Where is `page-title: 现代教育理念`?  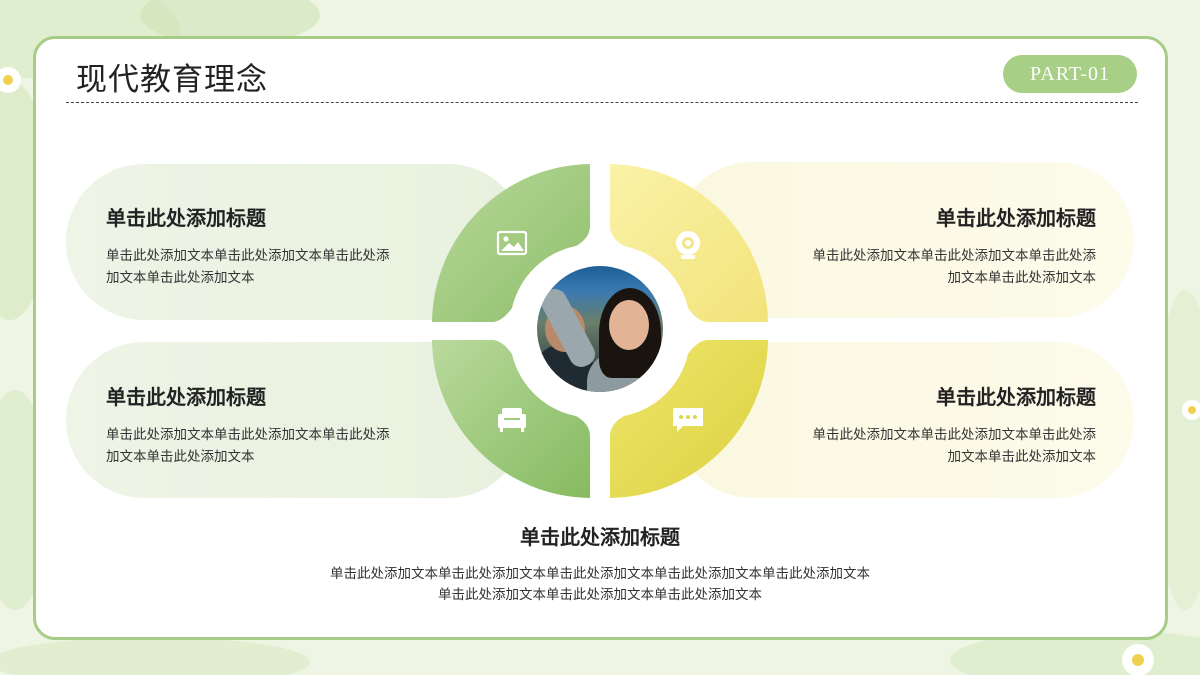
page-title: 现代教育理念 is located at coordinates (172, 80).